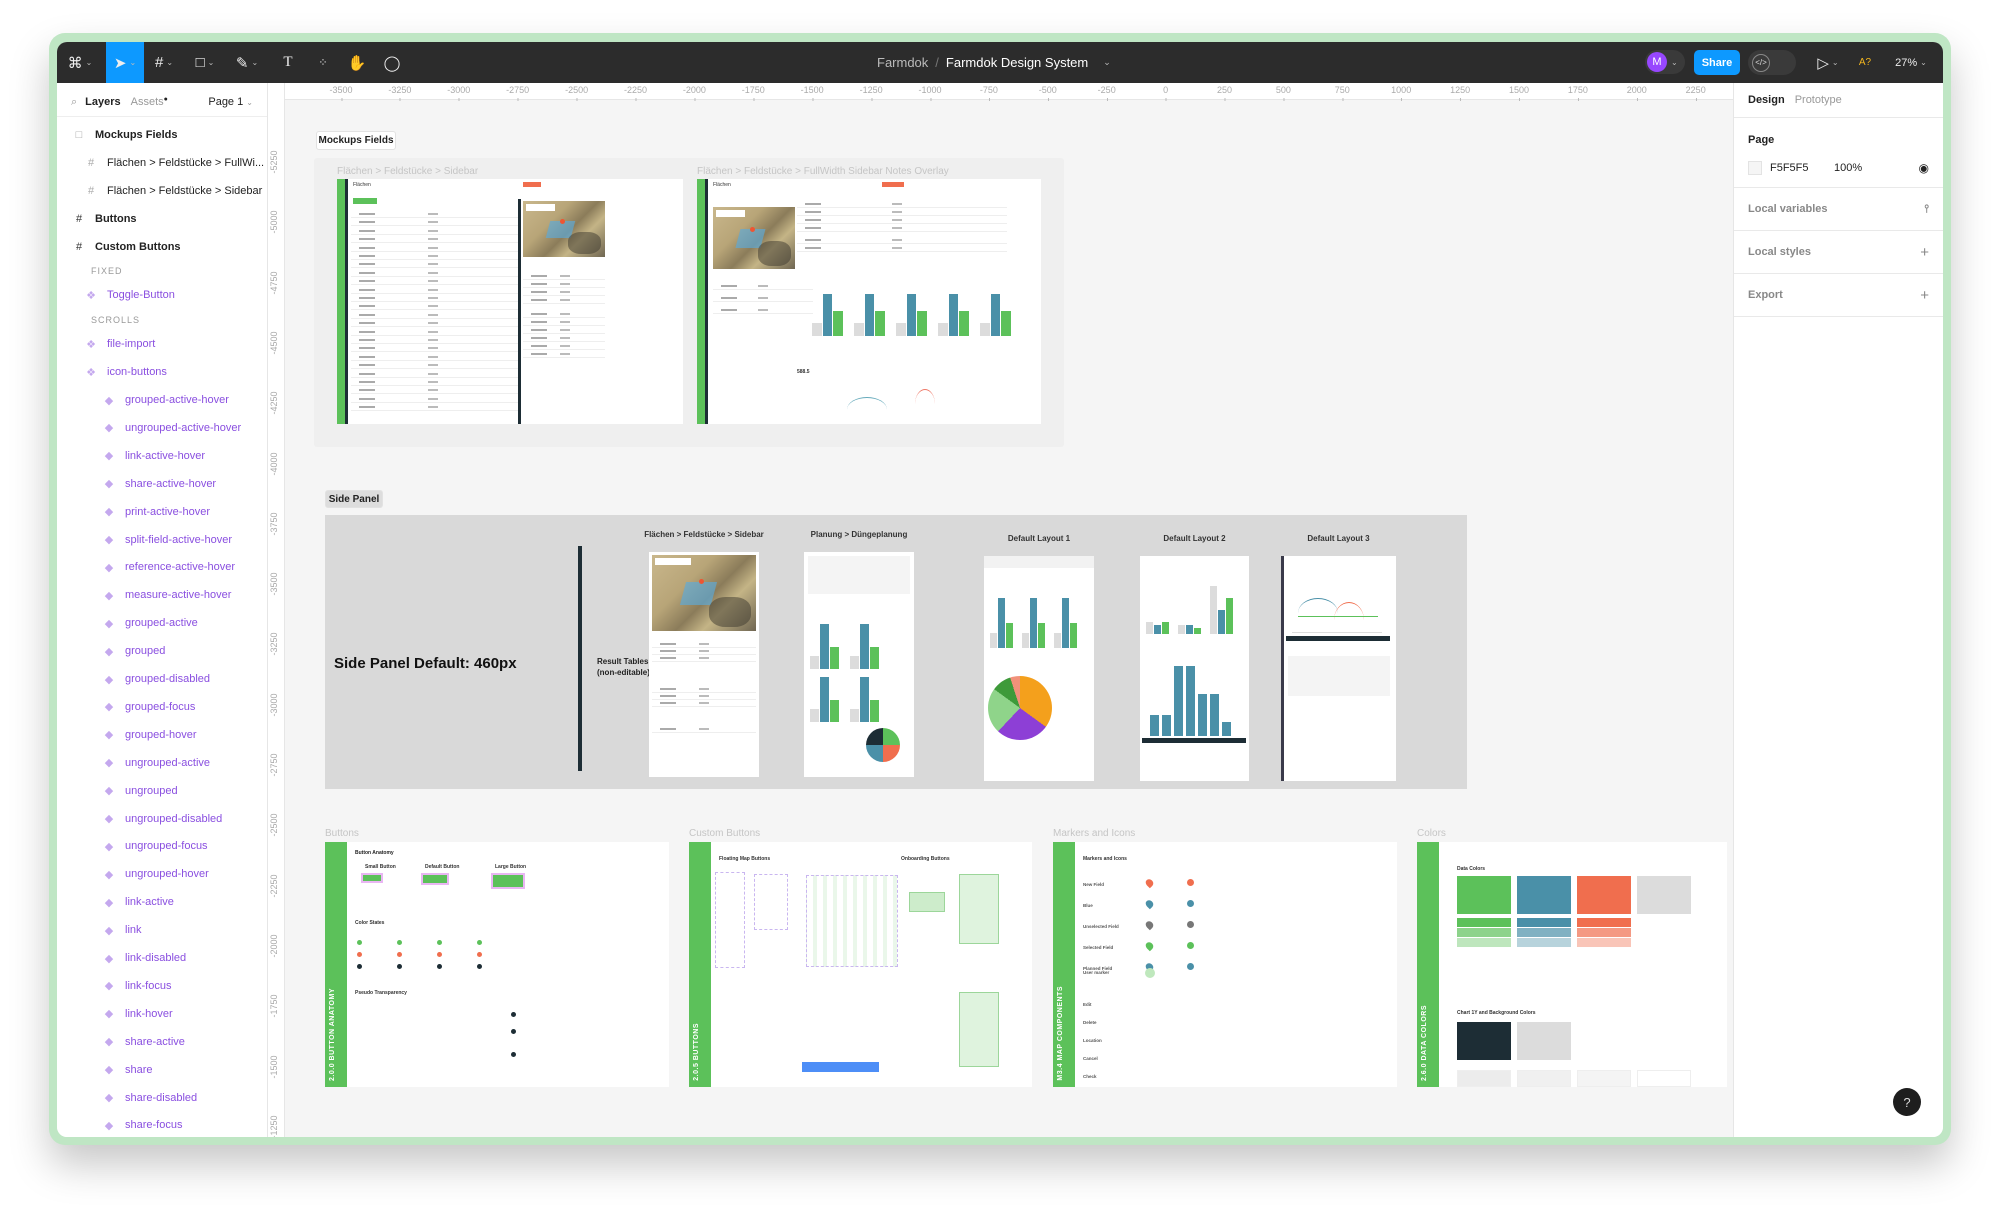 The height and width of the screenshot is (1210, 2000). What do you see at coordinates (162, 191) in the screenshot?
I see `layer-item: # Flächen > Feldstücke > Sidebar` at bounding box center [162, 191].